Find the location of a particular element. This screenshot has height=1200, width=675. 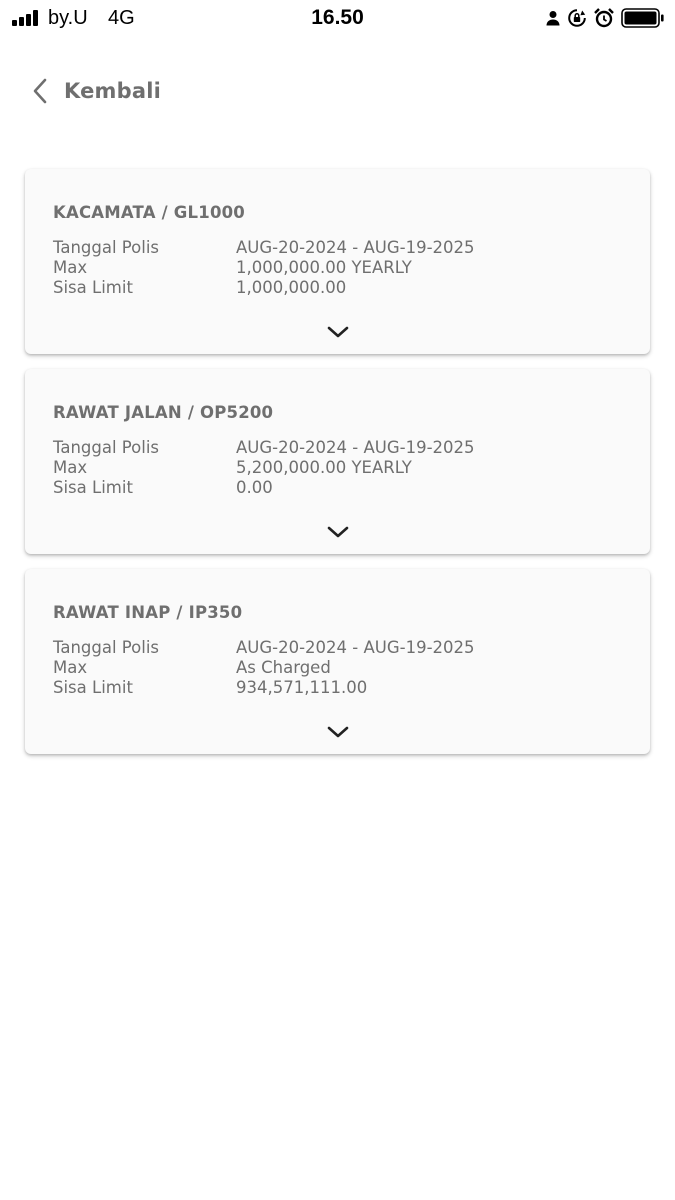

detail-row-max: Max 5,200,000.00 YEARLY is located at coordinates (337, 468).